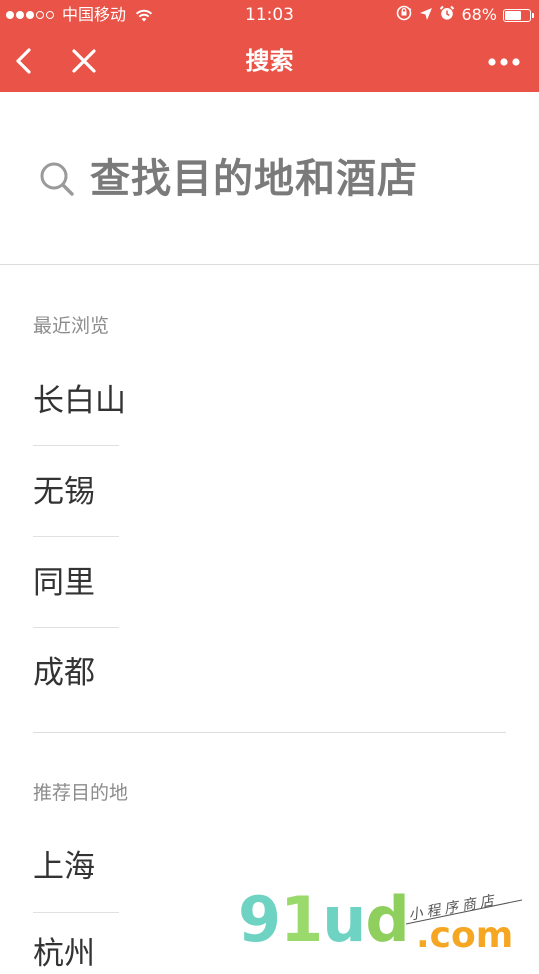  Describe the element at coordinates (71, 326) in the screenshot. I see `section-title-recent: 最近浏览` at that location.